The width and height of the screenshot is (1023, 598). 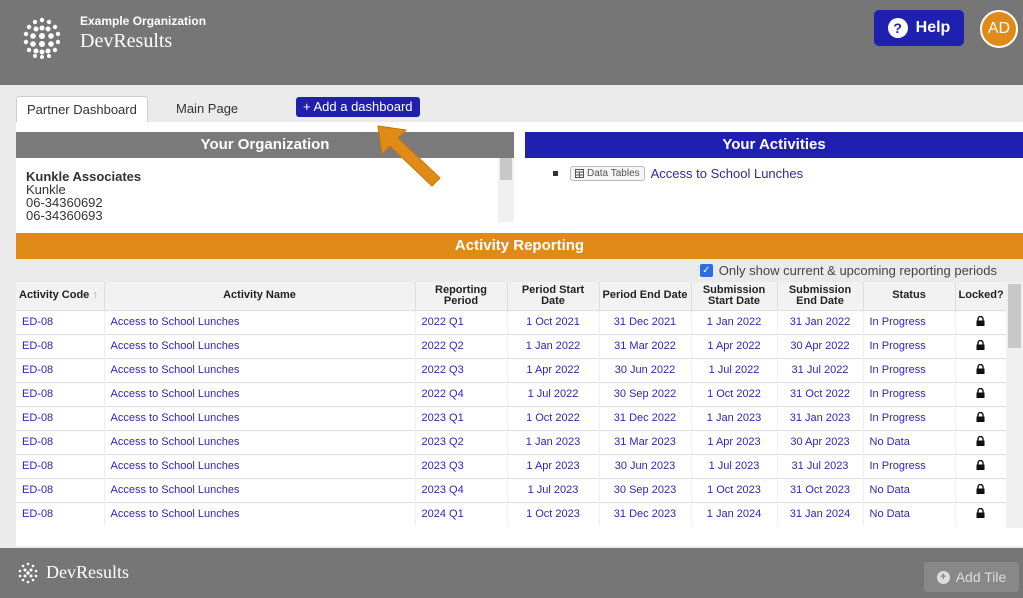 What do you see at coordinates (553, 369) in the screenshot?
I see `period-start-date: 1 Apr 2022` at bounding box center [553, 369].